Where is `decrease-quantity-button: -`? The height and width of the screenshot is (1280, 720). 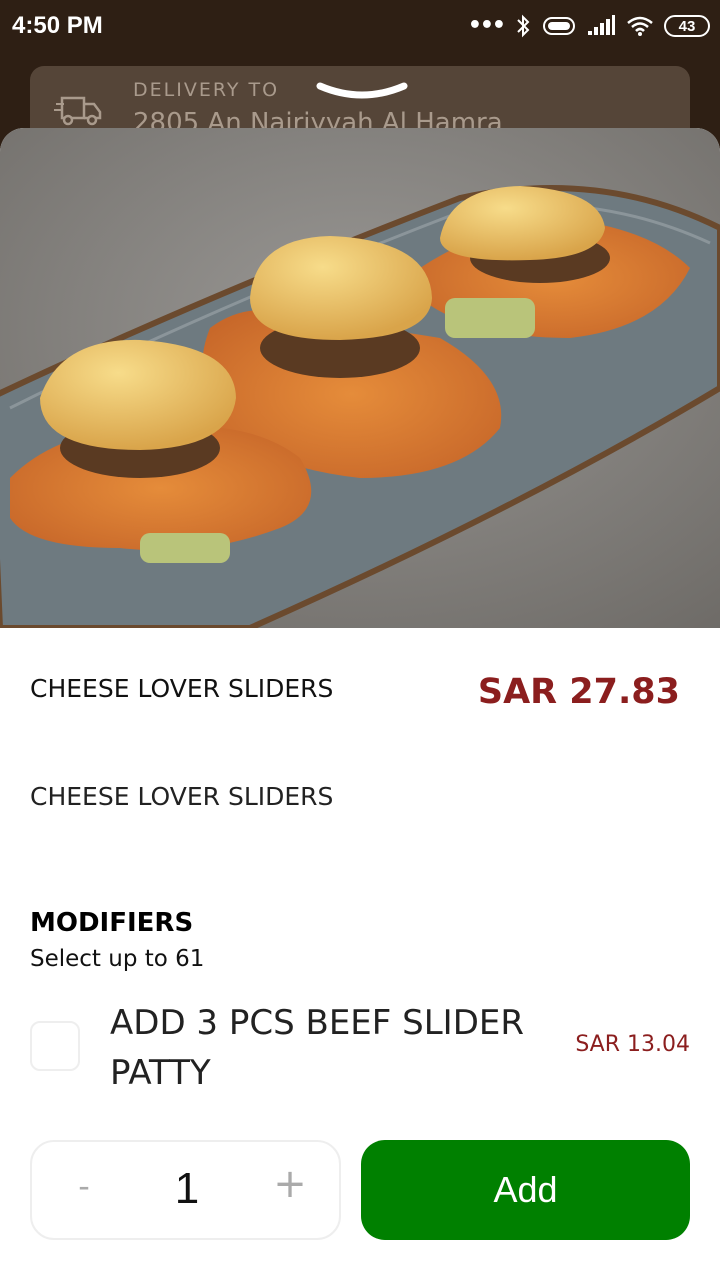 decrease-quantity-button: - is located at coordinates (84, 1186).